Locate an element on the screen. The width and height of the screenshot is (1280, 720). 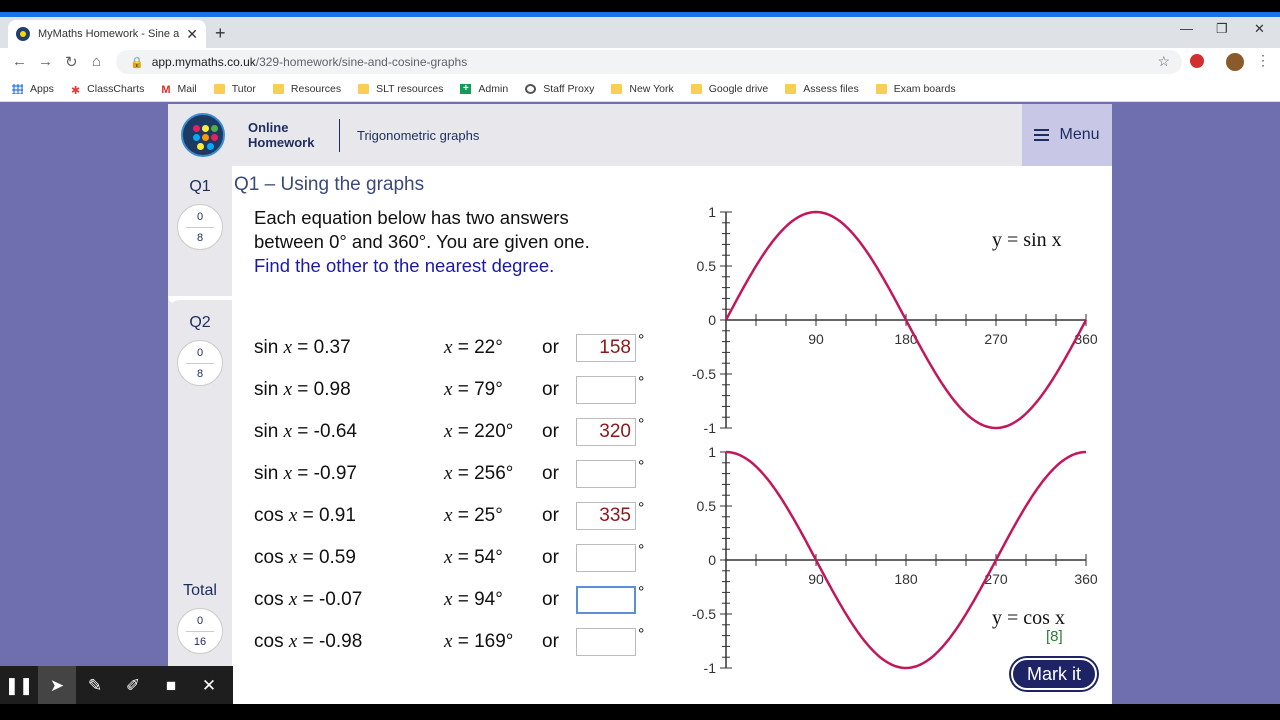
new-tab-icon: + is located at coordinates (220, 33).